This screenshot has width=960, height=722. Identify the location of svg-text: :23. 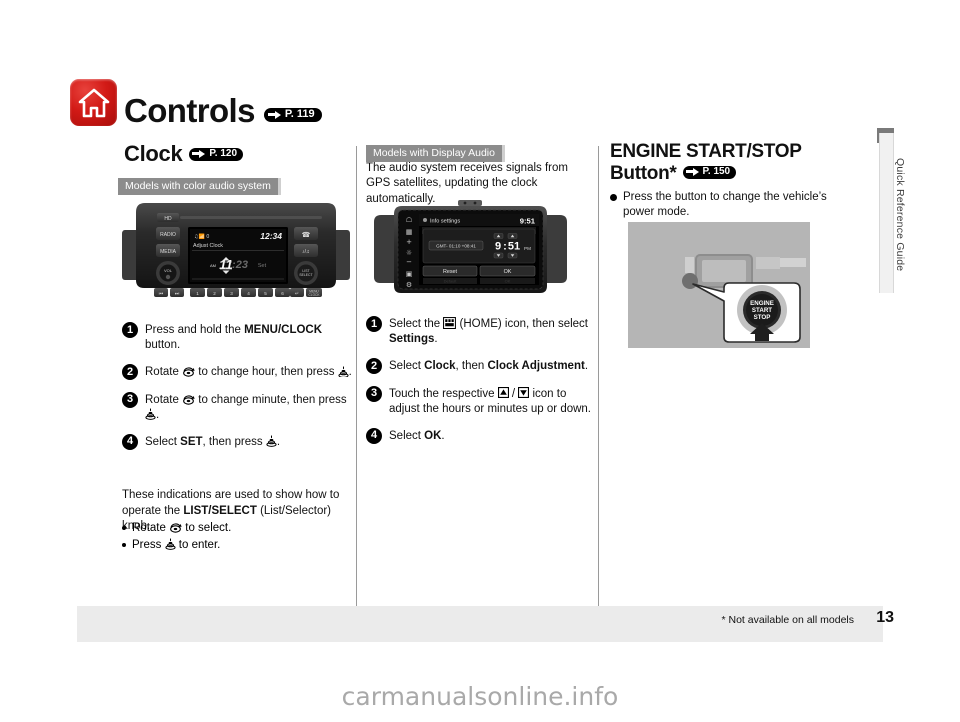
(240, 265).